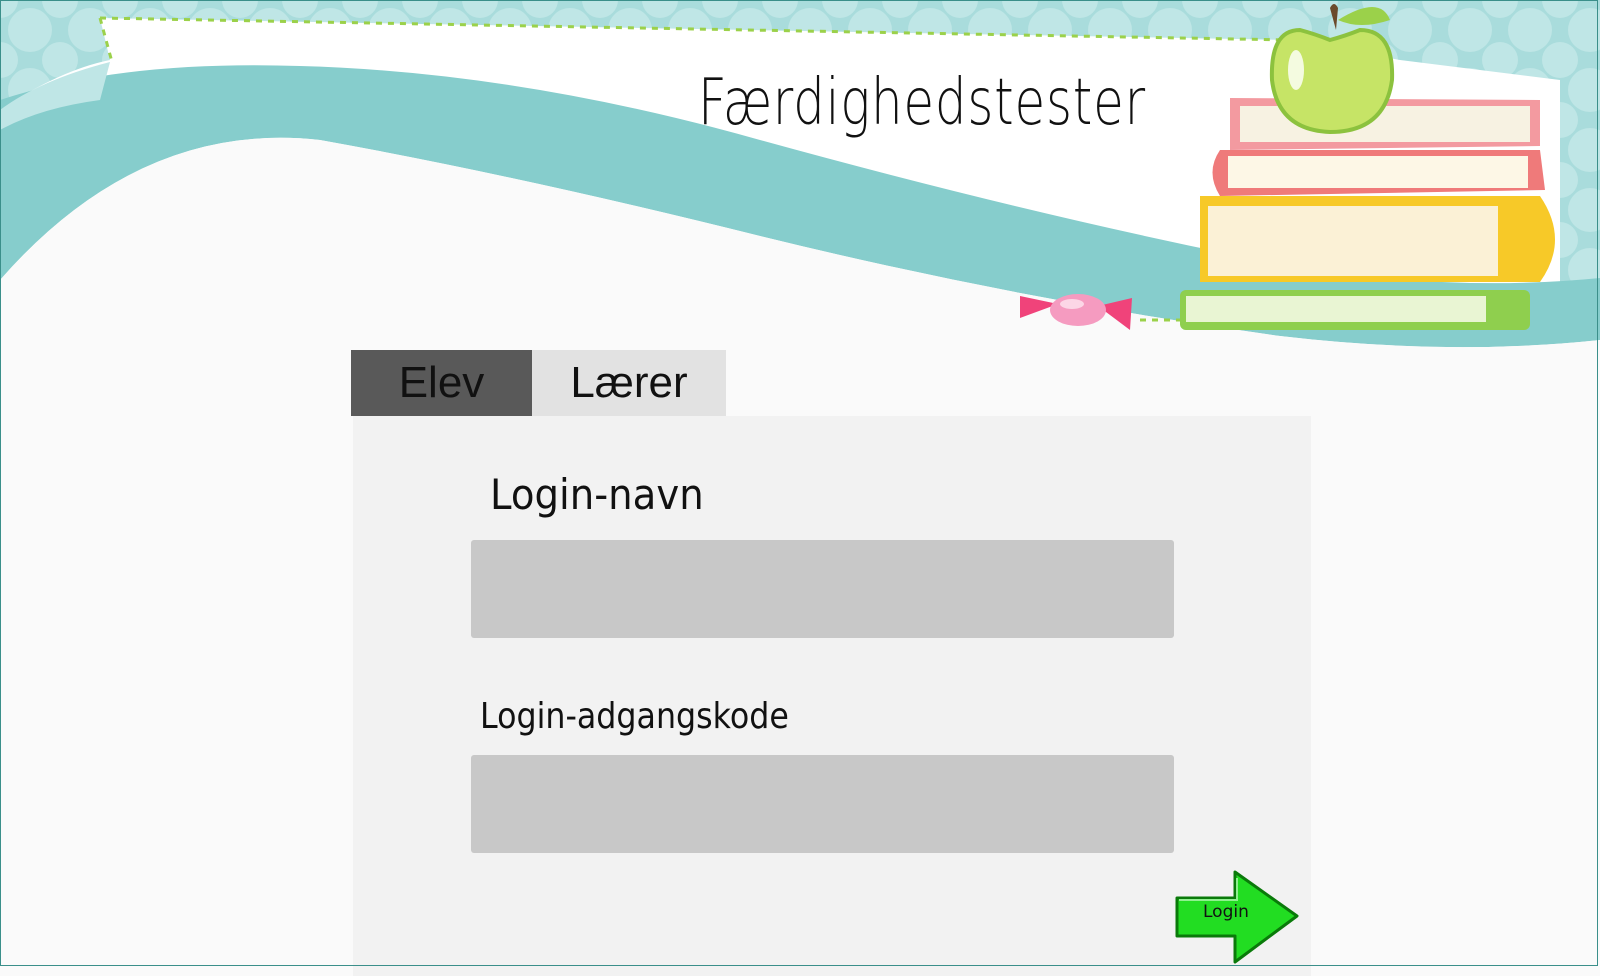  Describe the element at coordinates (822, 589) in the screenshot. I see `username-input` at that location.